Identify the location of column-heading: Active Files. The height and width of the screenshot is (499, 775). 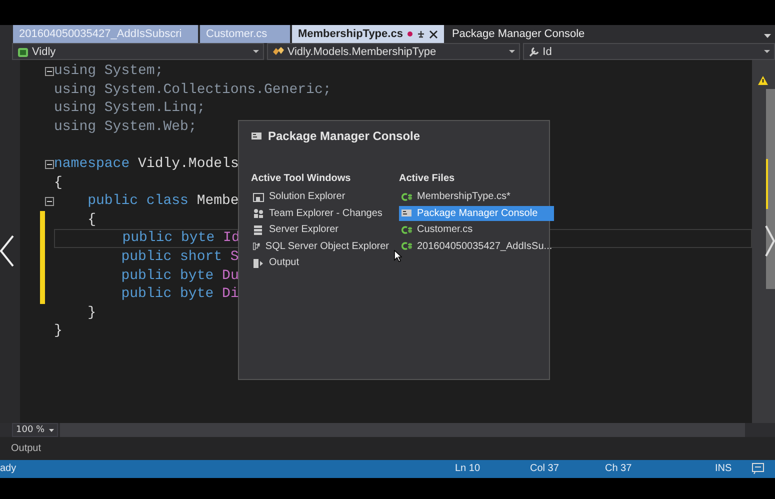
(427, 178).